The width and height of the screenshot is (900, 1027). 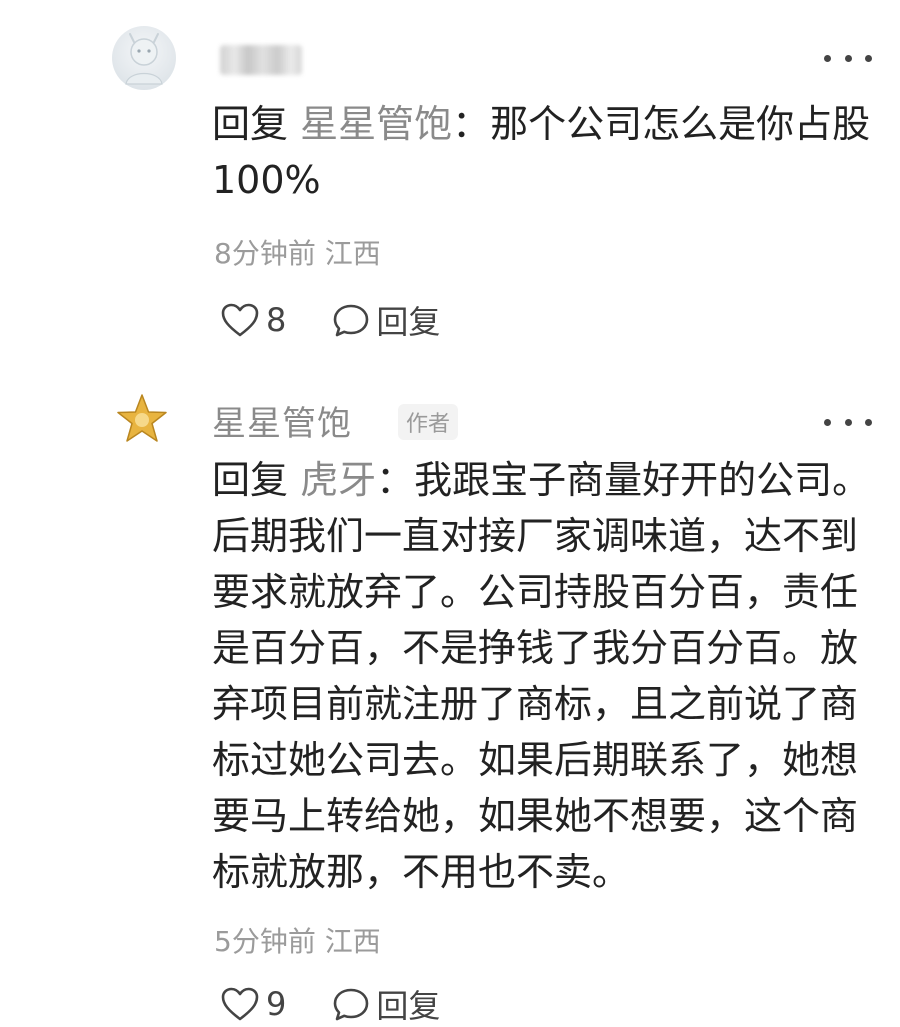 What do you see at coordinates (276, 1004) in the screenshot?
I see `like-count: 9` at bounding box center [276, 1004].